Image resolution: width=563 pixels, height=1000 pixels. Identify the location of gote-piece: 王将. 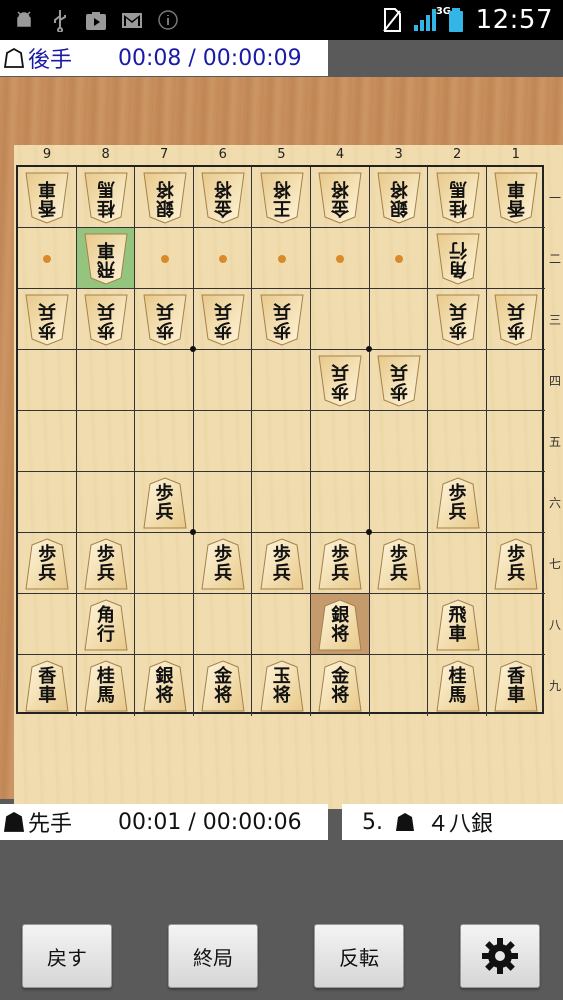
(282, 198).